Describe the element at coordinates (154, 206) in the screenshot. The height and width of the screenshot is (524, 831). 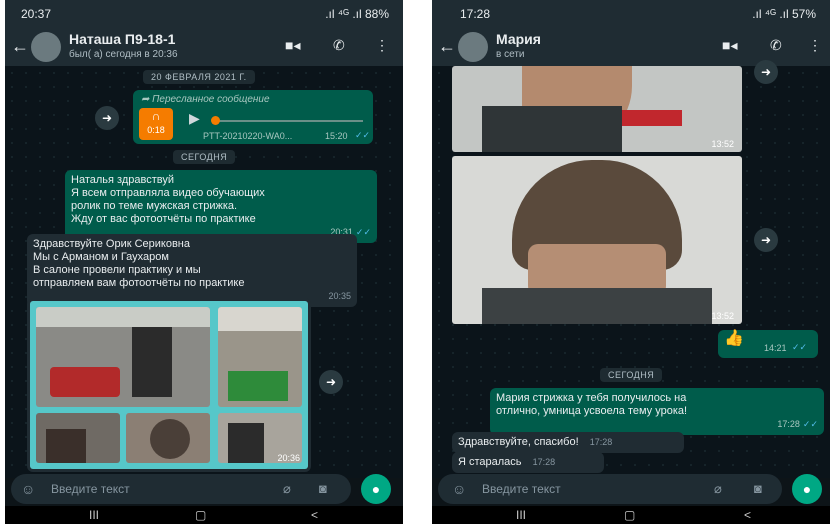
I see `message-line: ролик по теме мужская стрижка.` at that location.